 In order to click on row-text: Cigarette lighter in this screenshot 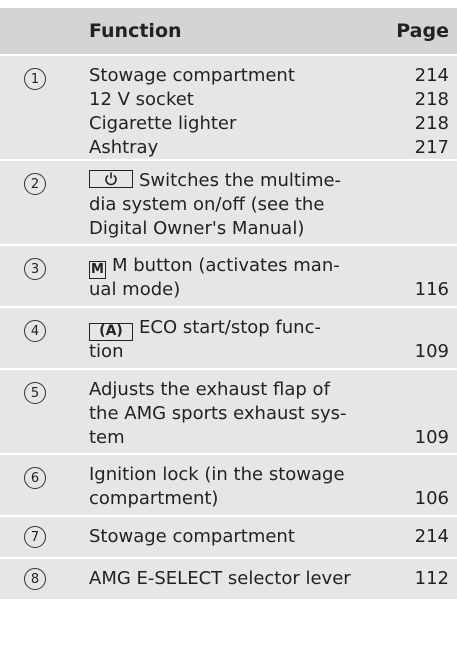, I will do `click(163, 123)`.